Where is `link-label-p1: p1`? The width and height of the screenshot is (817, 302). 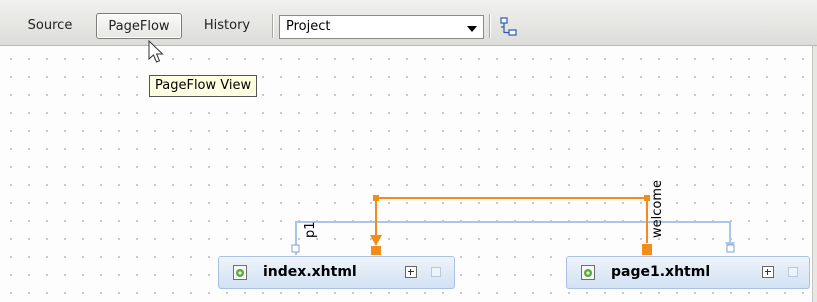 link-label-p1: p1 is located at coordinates (310, 229).